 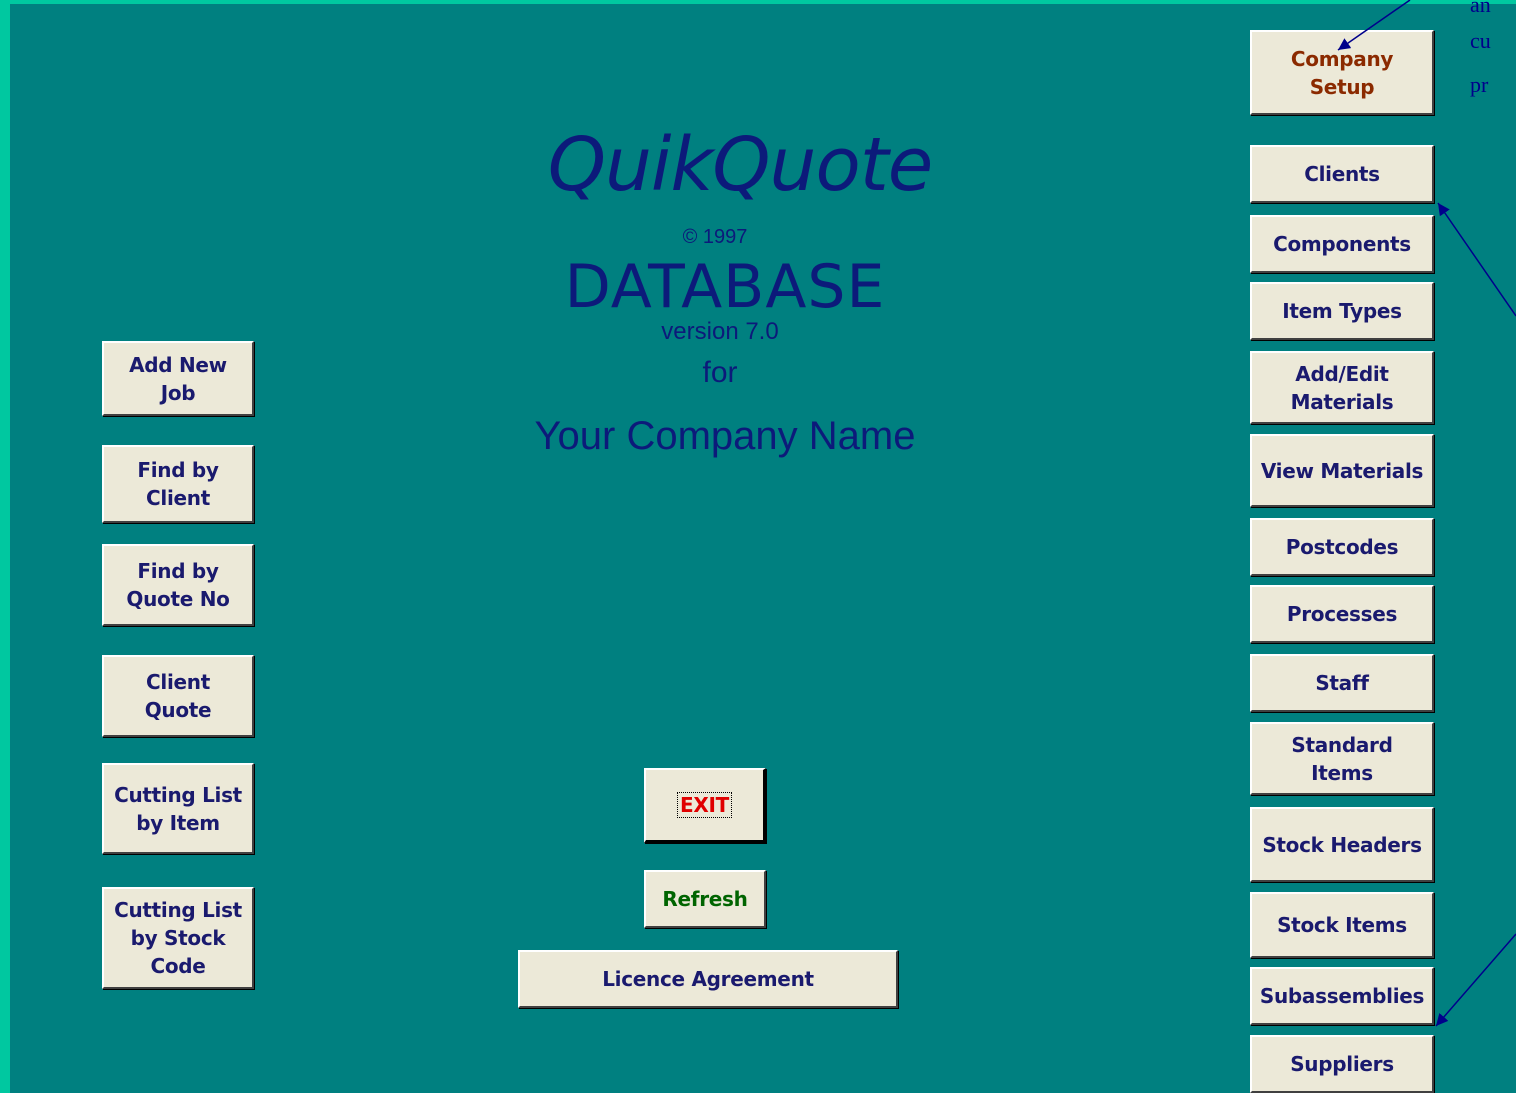 What do you see at coordinates (715, 237) in the screenshot?
I see `copyright-text: © 1997` at bounding box center [715, 237].